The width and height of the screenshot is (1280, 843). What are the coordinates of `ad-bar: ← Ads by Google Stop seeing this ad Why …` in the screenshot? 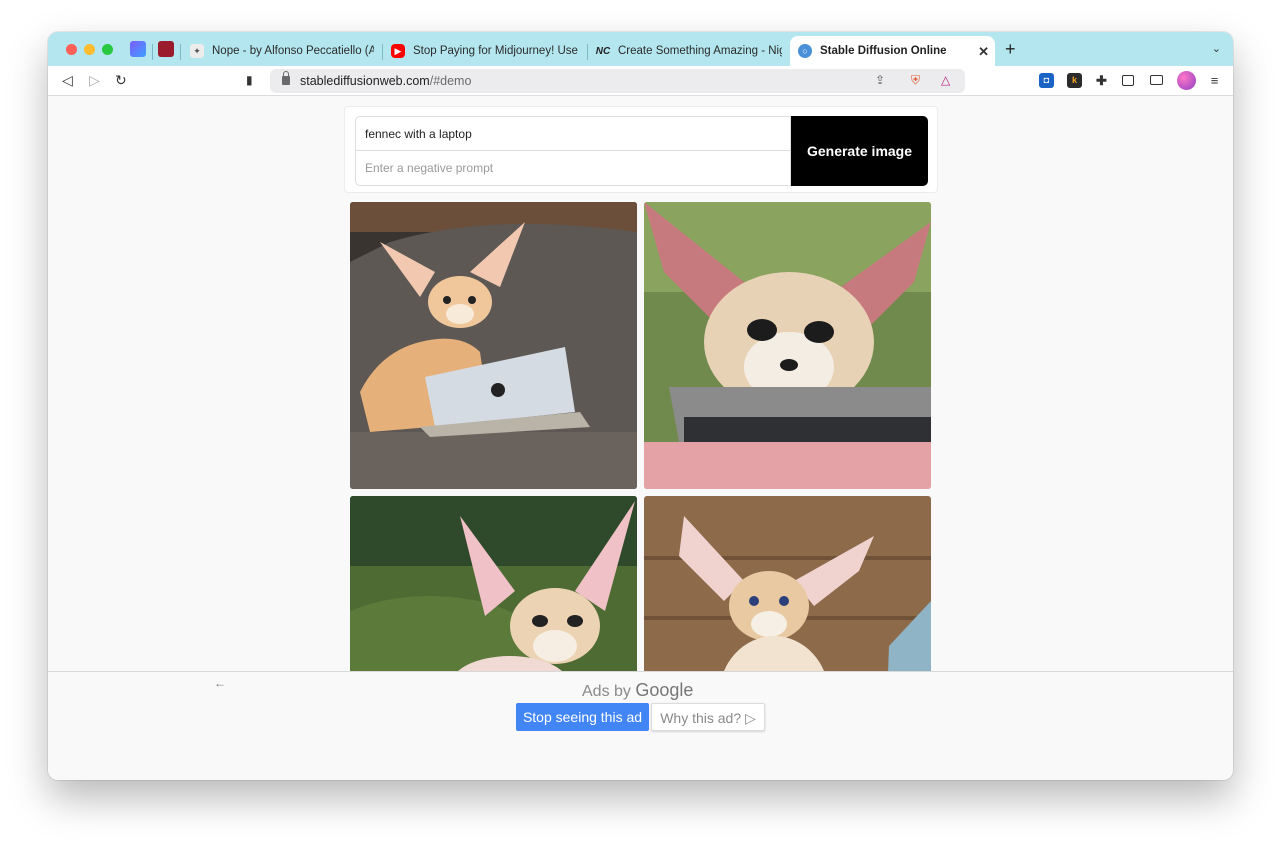 It's located at (640, 725).